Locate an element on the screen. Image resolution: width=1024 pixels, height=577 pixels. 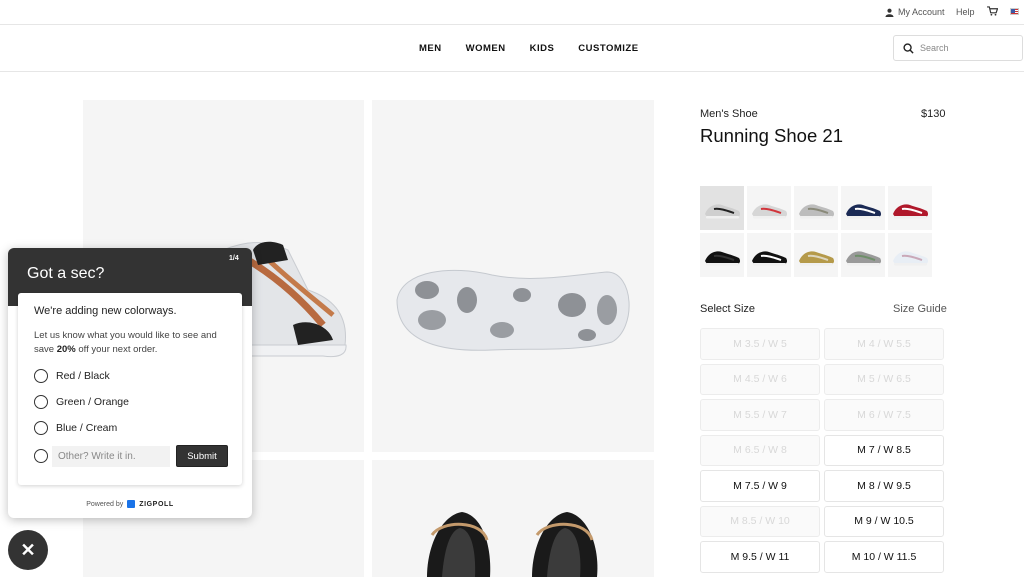
powered-by: Powered by ZIGPOLL is located at coordinates (130, 504).